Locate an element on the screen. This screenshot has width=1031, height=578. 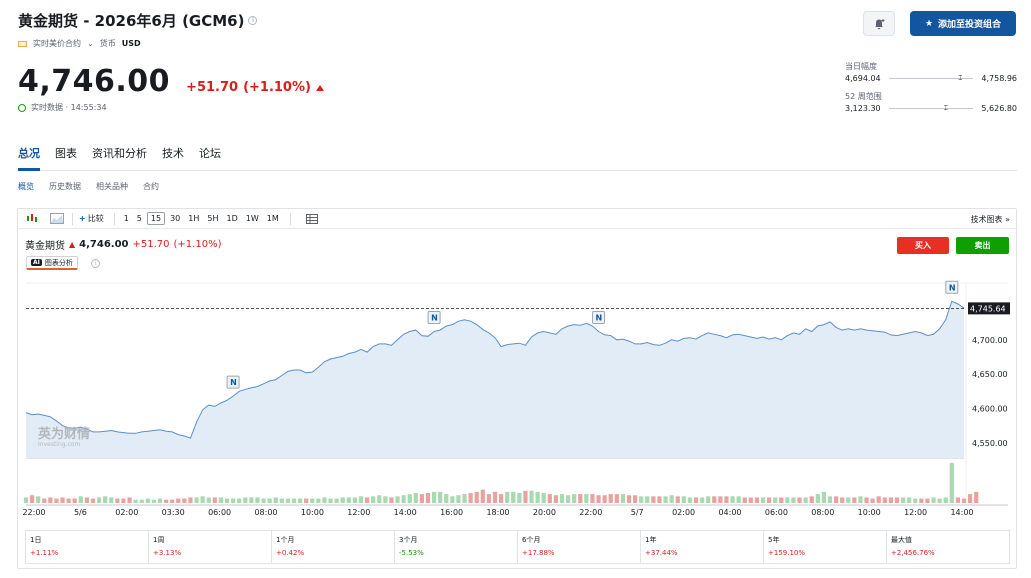
chevron-down-icon: ⌄ is located at coordinates (90, 43).